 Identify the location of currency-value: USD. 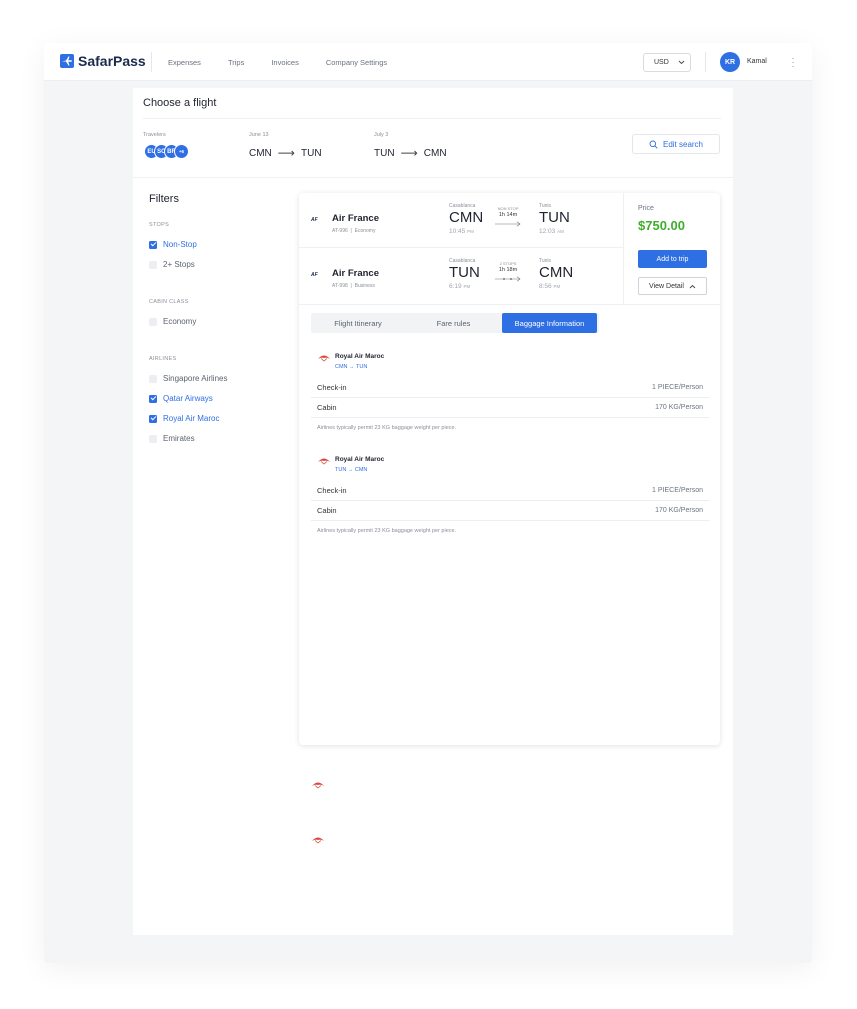
(661, 62).